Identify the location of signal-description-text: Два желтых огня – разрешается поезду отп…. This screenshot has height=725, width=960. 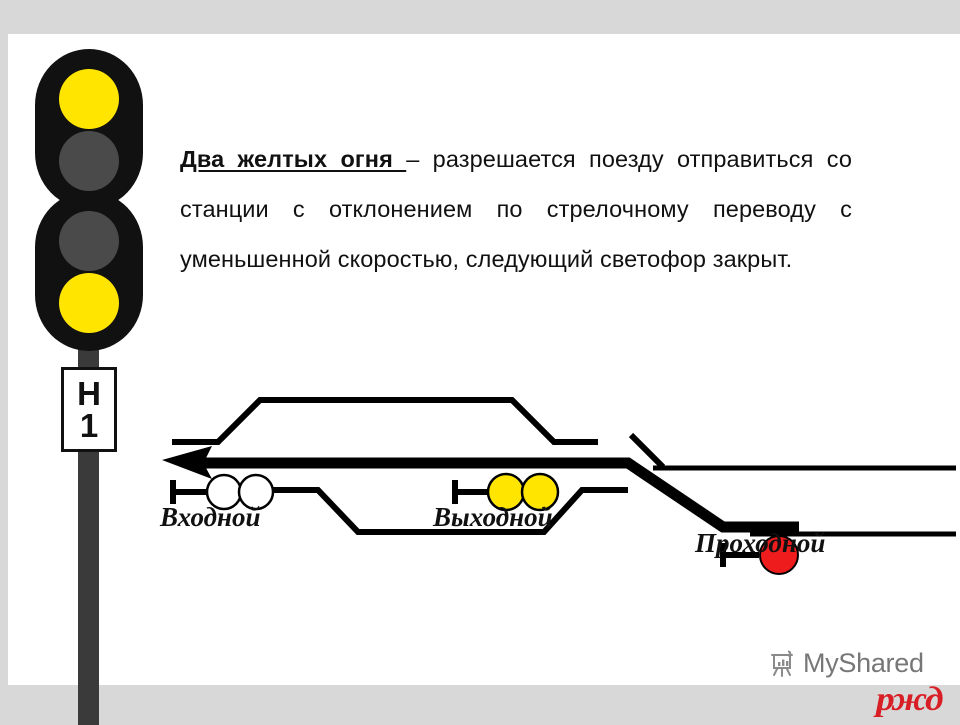
(516, 209).